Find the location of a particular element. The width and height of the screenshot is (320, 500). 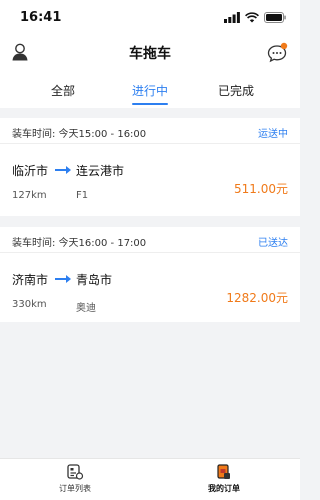

tab-order-list: 订单列表 is located at coordinates (75, 478).